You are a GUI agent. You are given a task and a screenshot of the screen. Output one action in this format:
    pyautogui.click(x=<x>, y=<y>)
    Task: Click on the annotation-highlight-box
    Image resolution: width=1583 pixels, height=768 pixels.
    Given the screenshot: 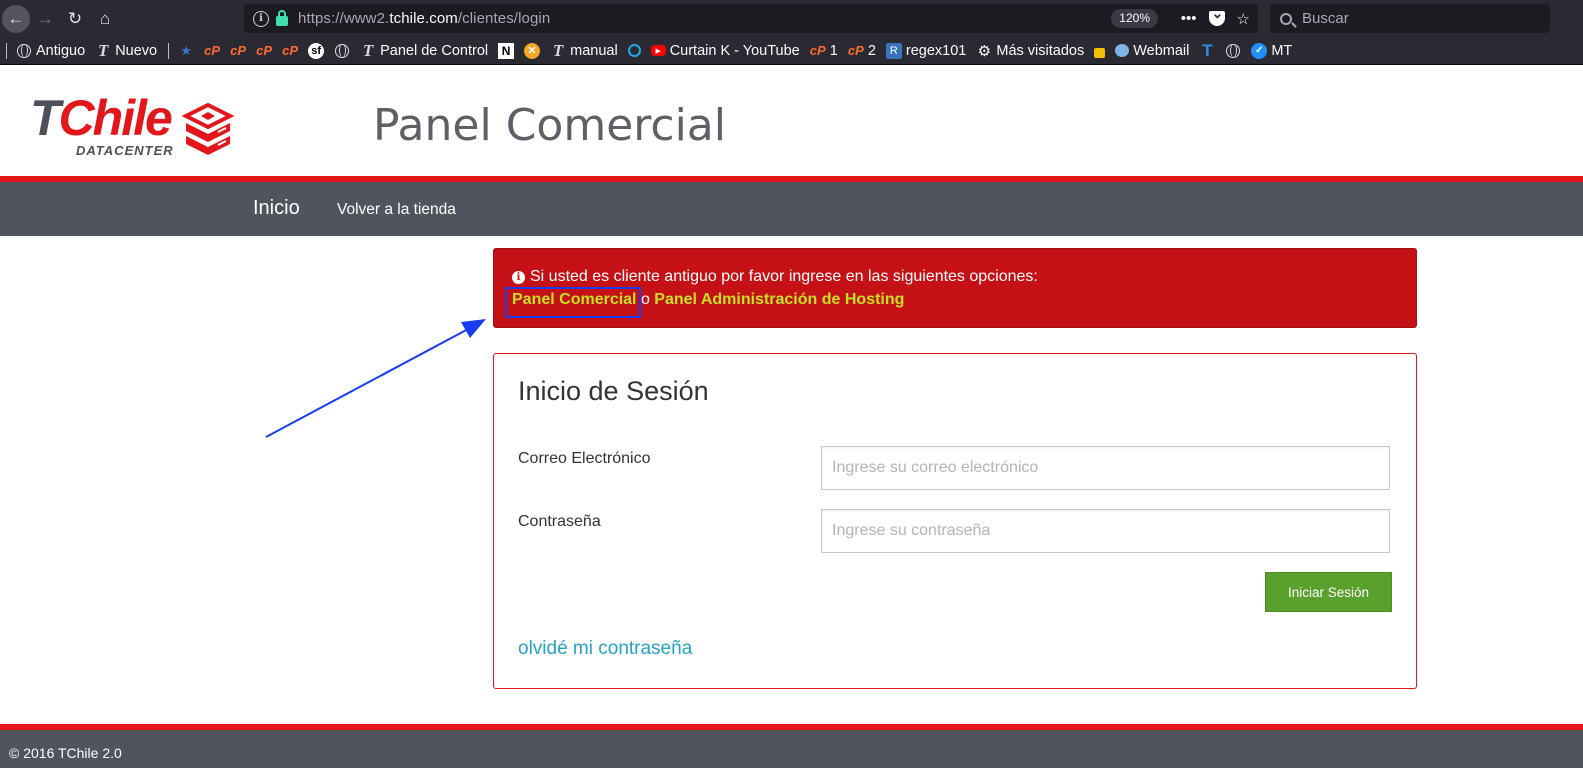 What is the action you would take?
    pyautogui.click(x=573, y=302)
    